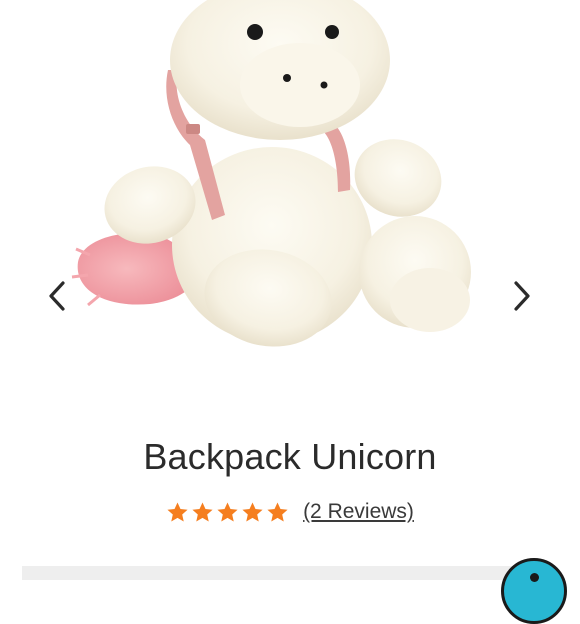 The image size is (580, 624). I want to click on carousel-prev-button, so click(57, 296).